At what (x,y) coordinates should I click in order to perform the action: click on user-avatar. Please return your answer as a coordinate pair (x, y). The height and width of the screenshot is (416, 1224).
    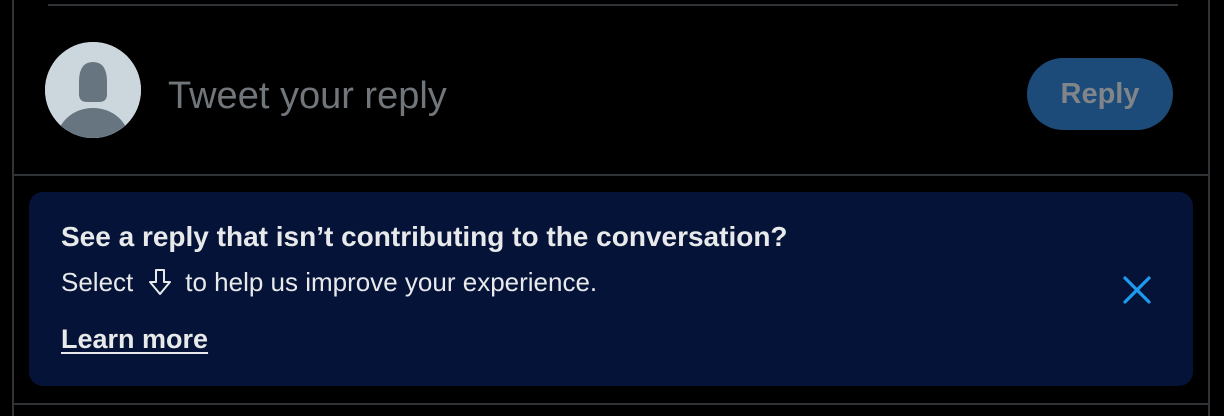
    Looking at the image, I should click on (93, 90).